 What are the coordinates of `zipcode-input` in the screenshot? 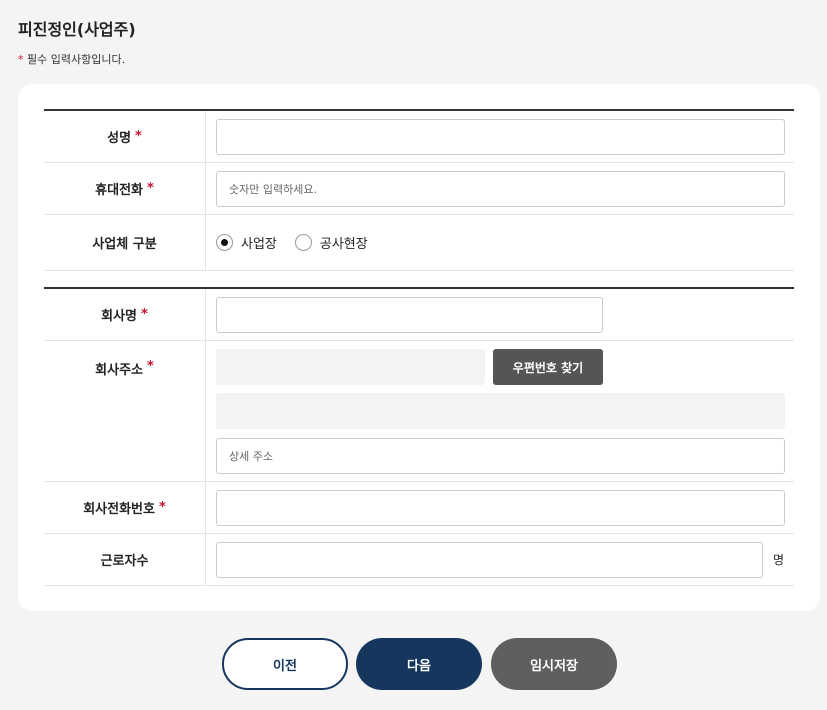 It's located at (350, 367).